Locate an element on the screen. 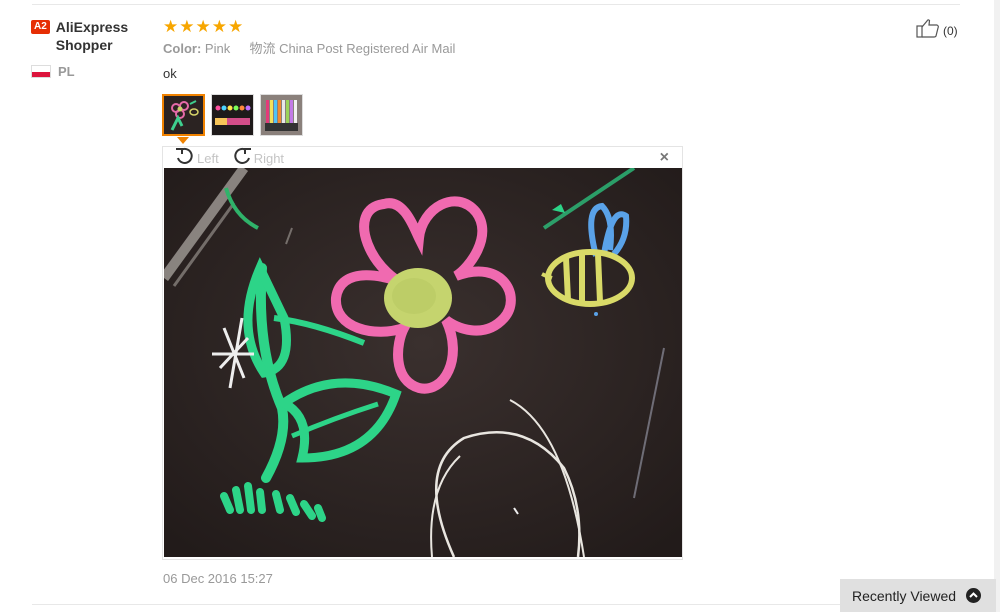  scrollbar-track is located at coordinates (997, 306).